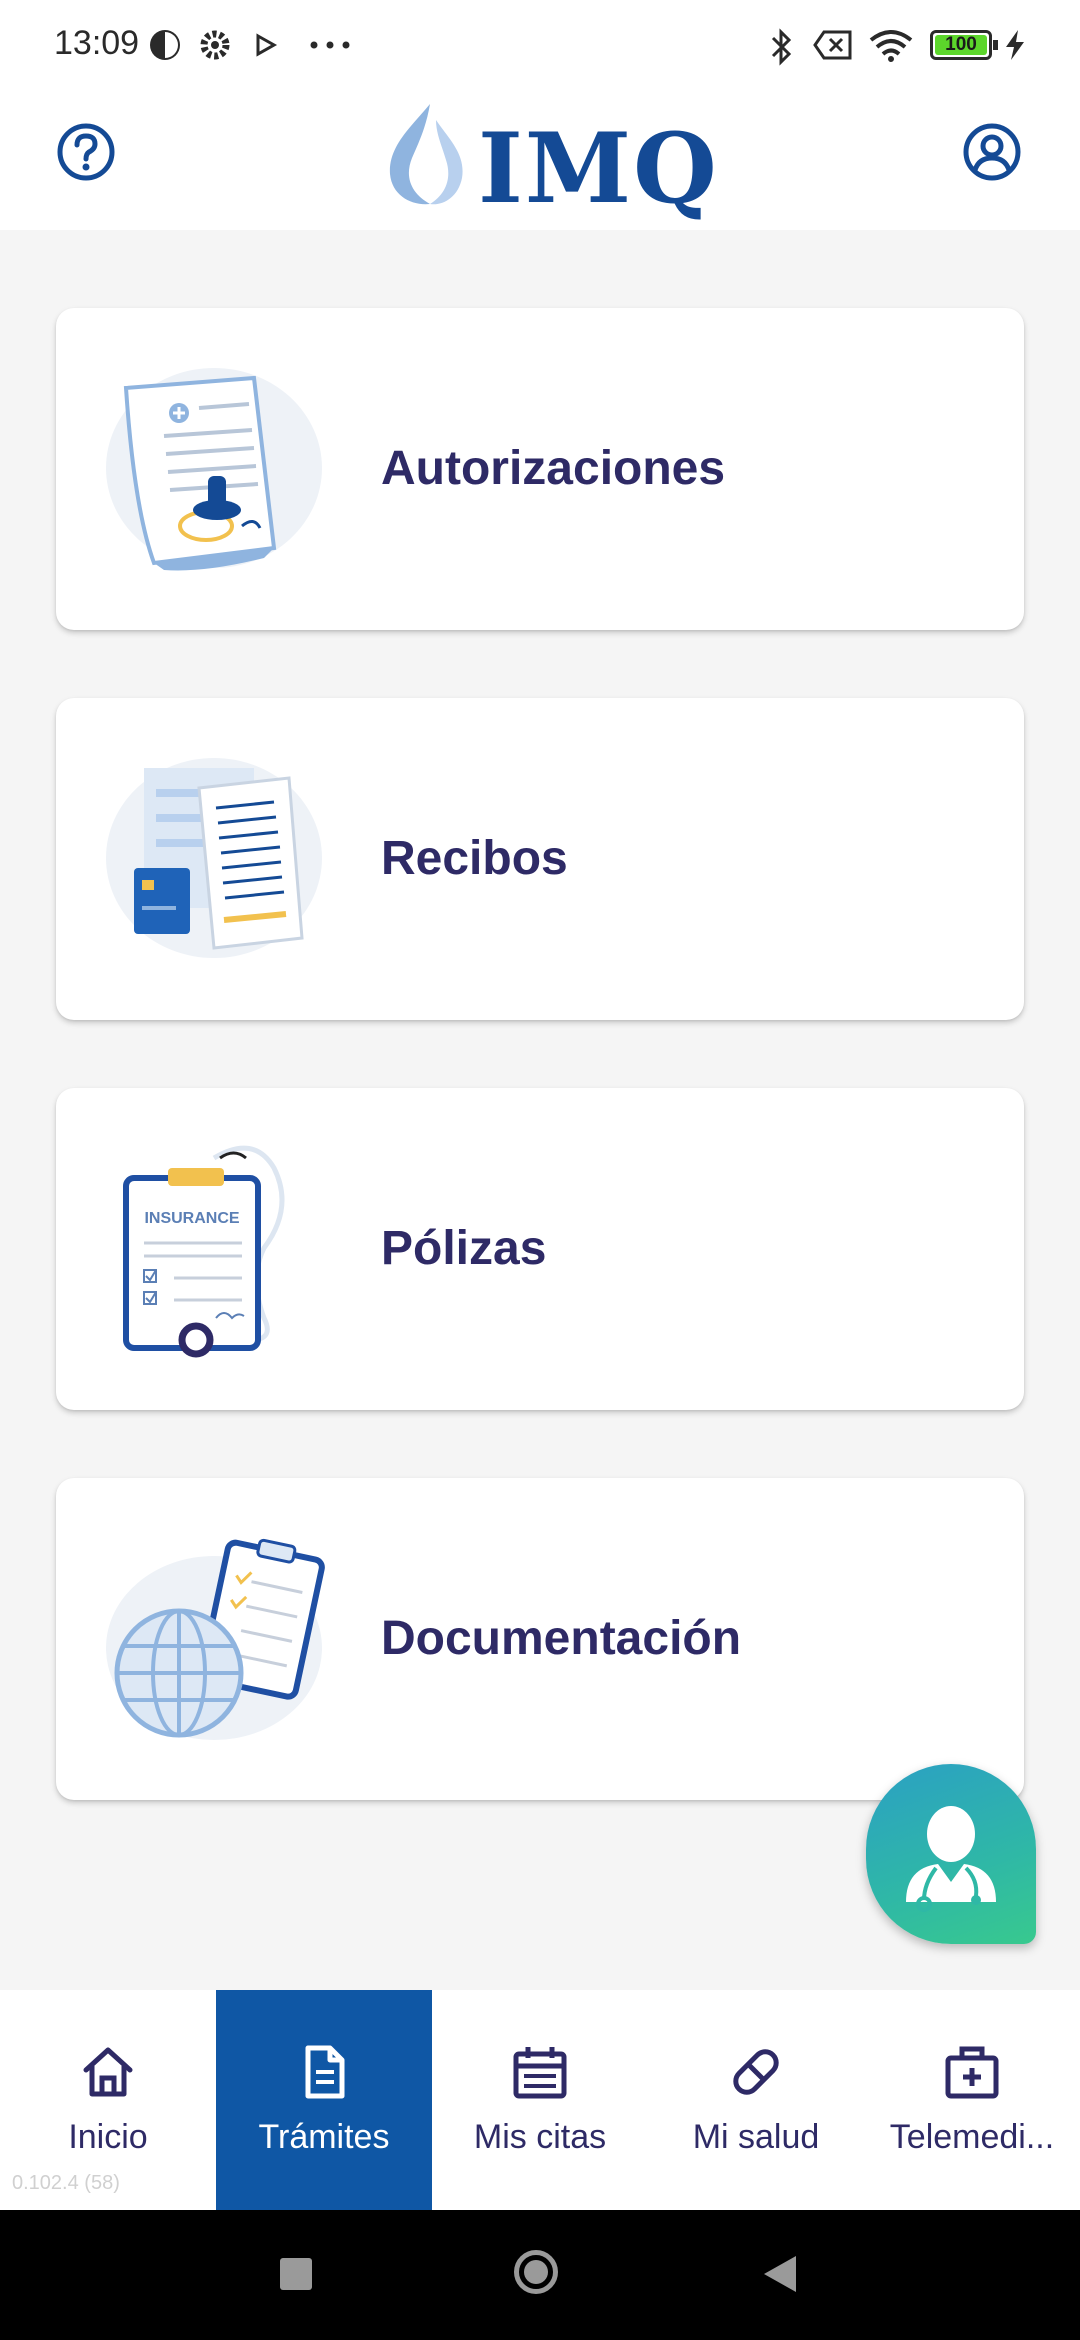 The height and width of the screenshot is (2340, 1080). Describe the element at coordinates (267, 45) in the screenshot. I see `play-store-icon` at that location.